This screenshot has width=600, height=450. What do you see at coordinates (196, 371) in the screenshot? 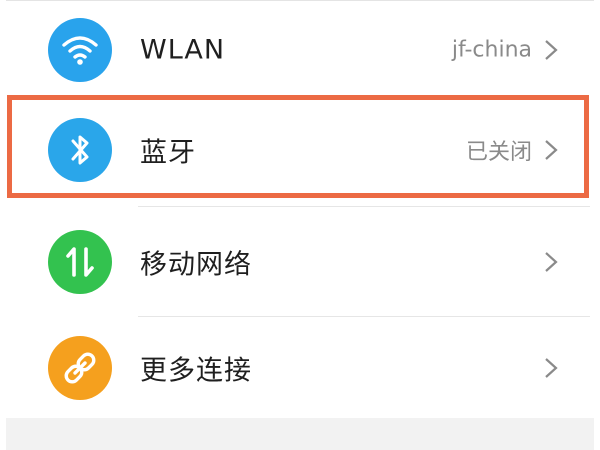
I see `more-connections-label: 更多连接` at bounding box center [196, 371].